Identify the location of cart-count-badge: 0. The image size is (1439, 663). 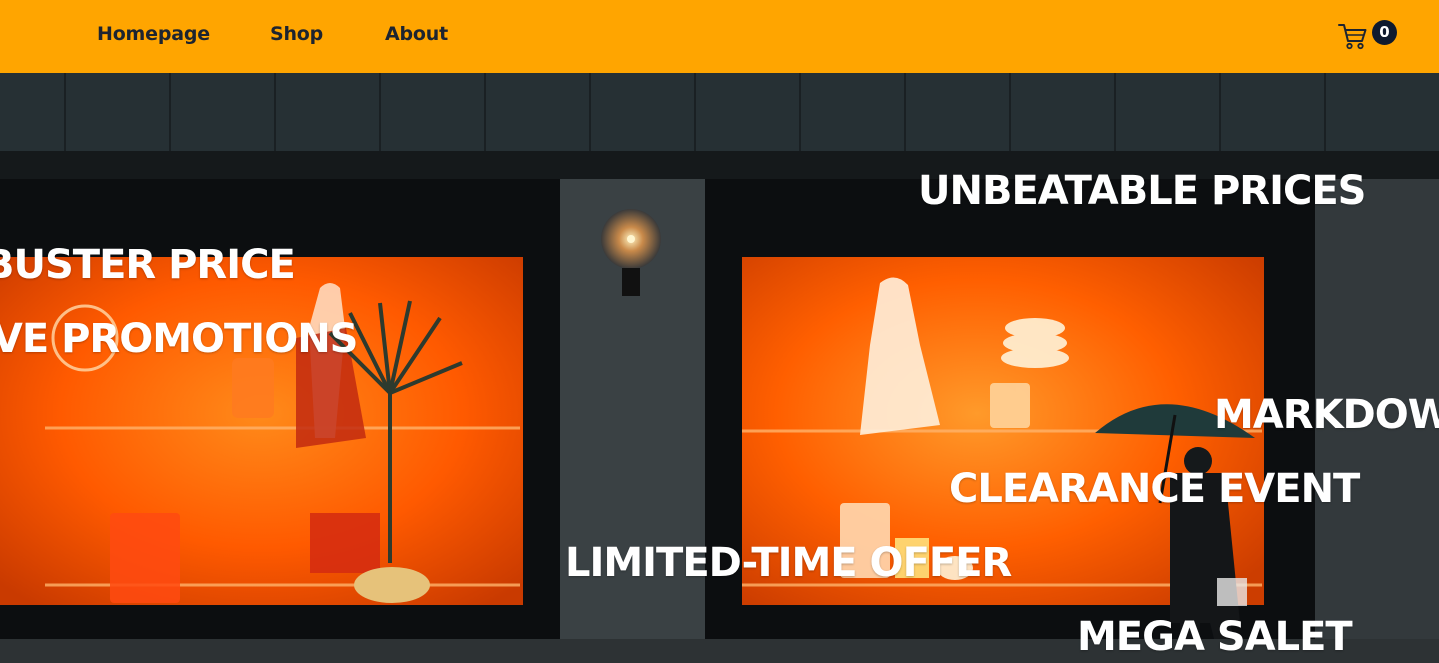
(1384, 32).